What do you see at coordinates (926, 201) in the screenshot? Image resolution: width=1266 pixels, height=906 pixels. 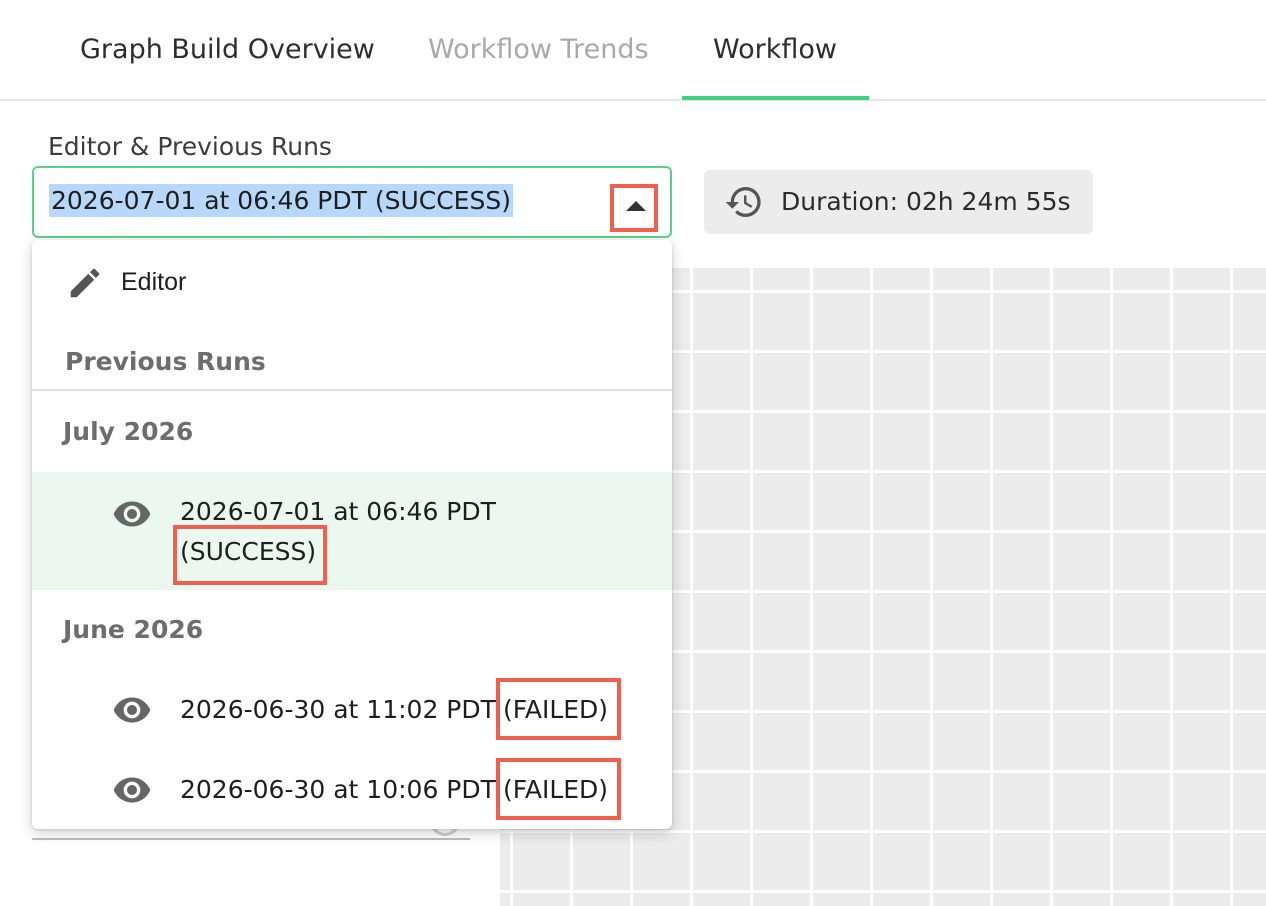 I see `duration-text: Duration: 02h 24m 55s` at bounding box center [926, 201].